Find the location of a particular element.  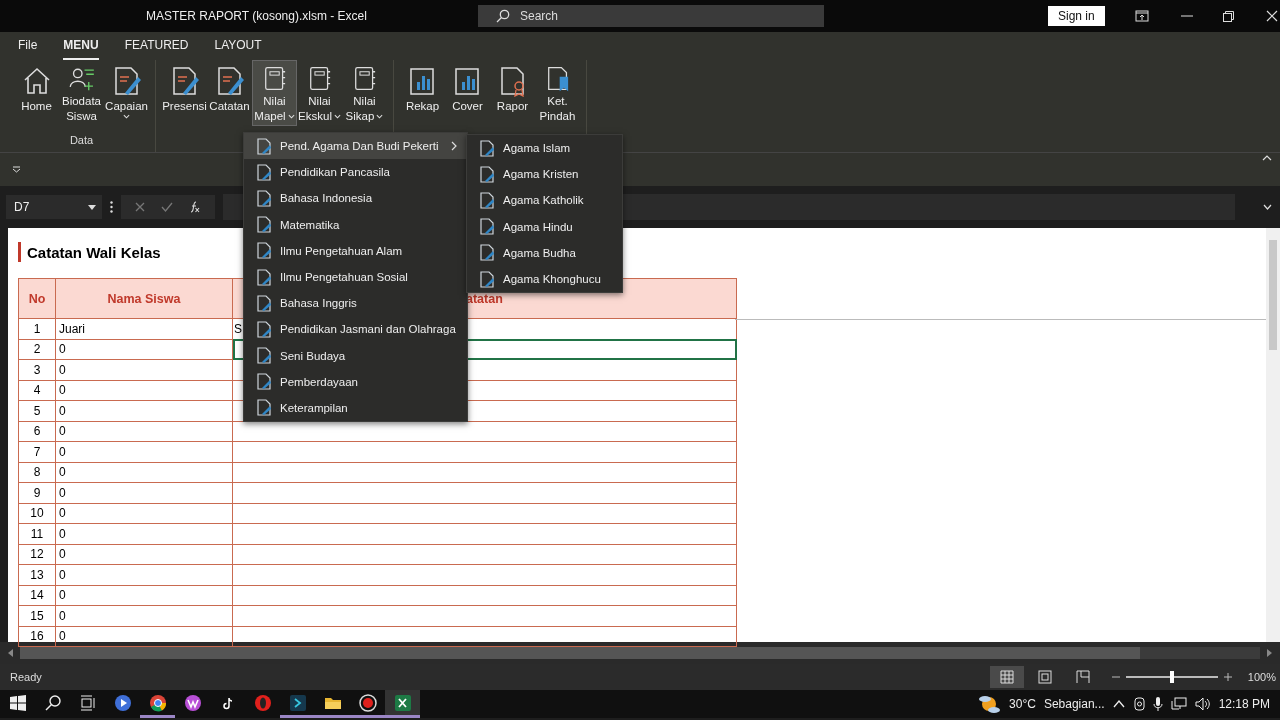

table-cell: 1 is located at coordinates (37, 328).